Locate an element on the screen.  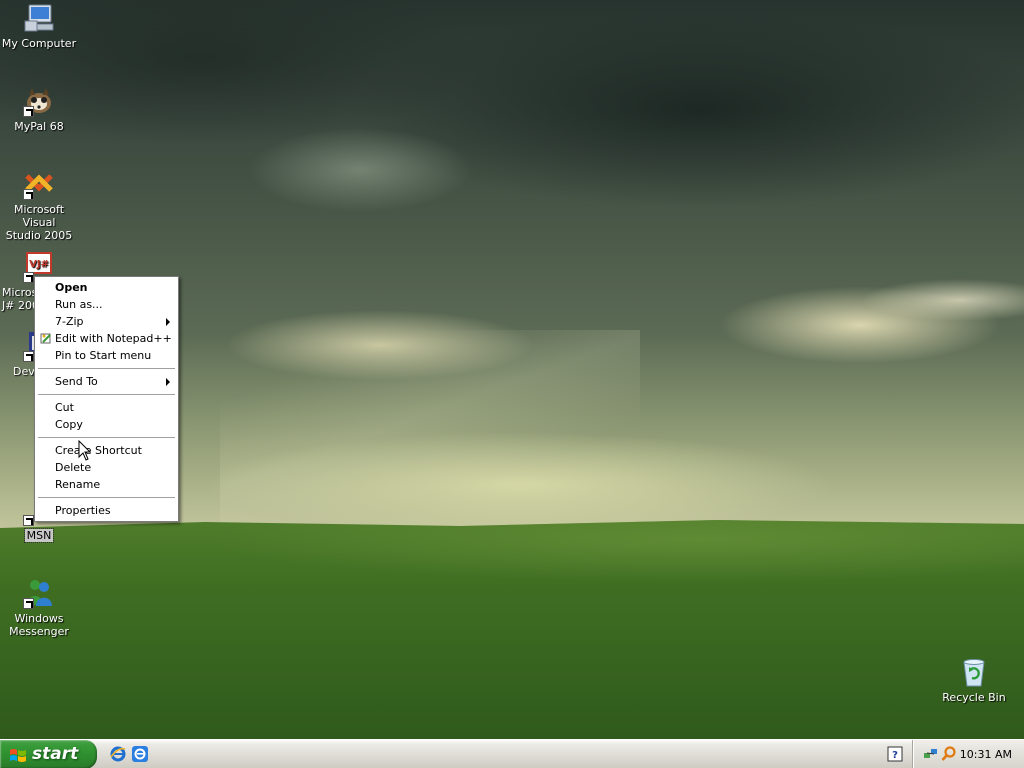
search-icon is located at coordinates (949, 754).